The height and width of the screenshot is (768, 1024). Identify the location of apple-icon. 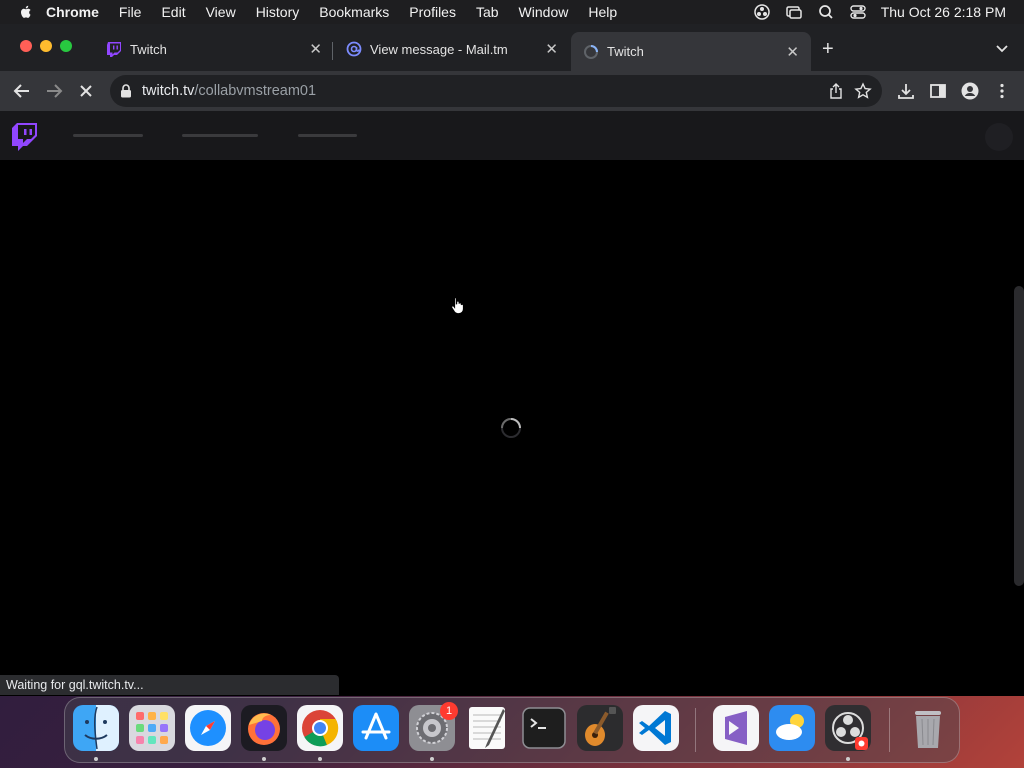
(26, 12).